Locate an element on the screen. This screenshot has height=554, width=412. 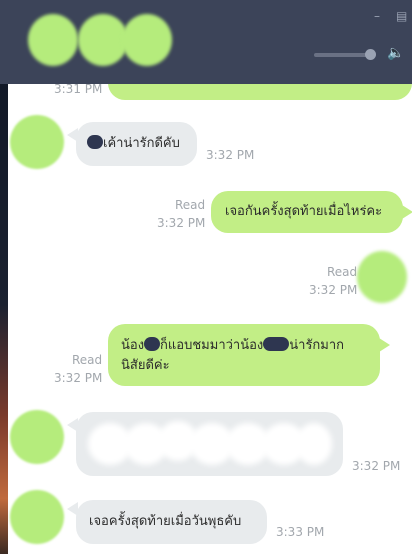
redacted-text-blur is located at coordinates (314, 444).